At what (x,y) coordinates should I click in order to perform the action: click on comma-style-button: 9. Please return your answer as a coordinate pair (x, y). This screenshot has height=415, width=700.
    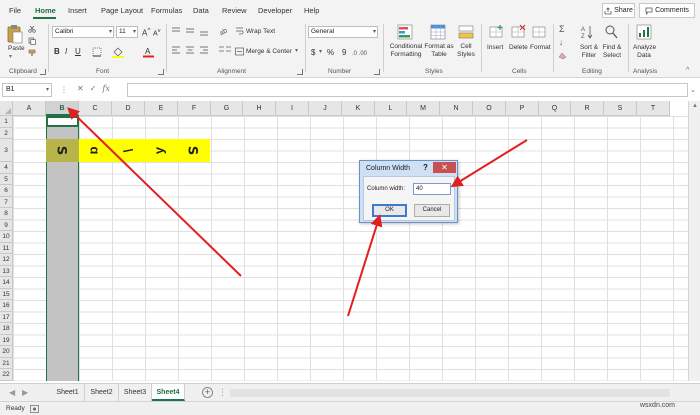
    Looking at the image, I should click on (344, 53).